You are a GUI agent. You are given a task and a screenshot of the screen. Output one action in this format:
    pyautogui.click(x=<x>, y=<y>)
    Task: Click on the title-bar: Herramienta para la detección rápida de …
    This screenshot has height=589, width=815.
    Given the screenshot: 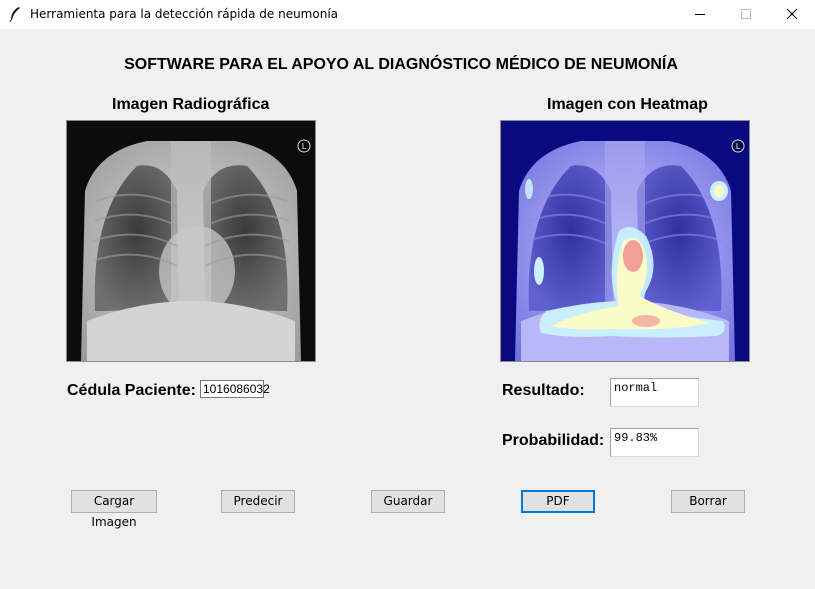 What is the action you would take?
    pyautogui.click(x=407, y=14)
    